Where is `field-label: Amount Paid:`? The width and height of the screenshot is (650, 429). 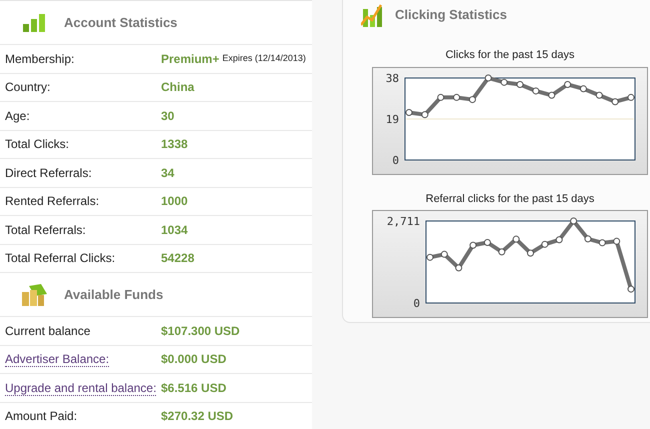
field-label: Amount Paid: is located at coordinates (41, 416).